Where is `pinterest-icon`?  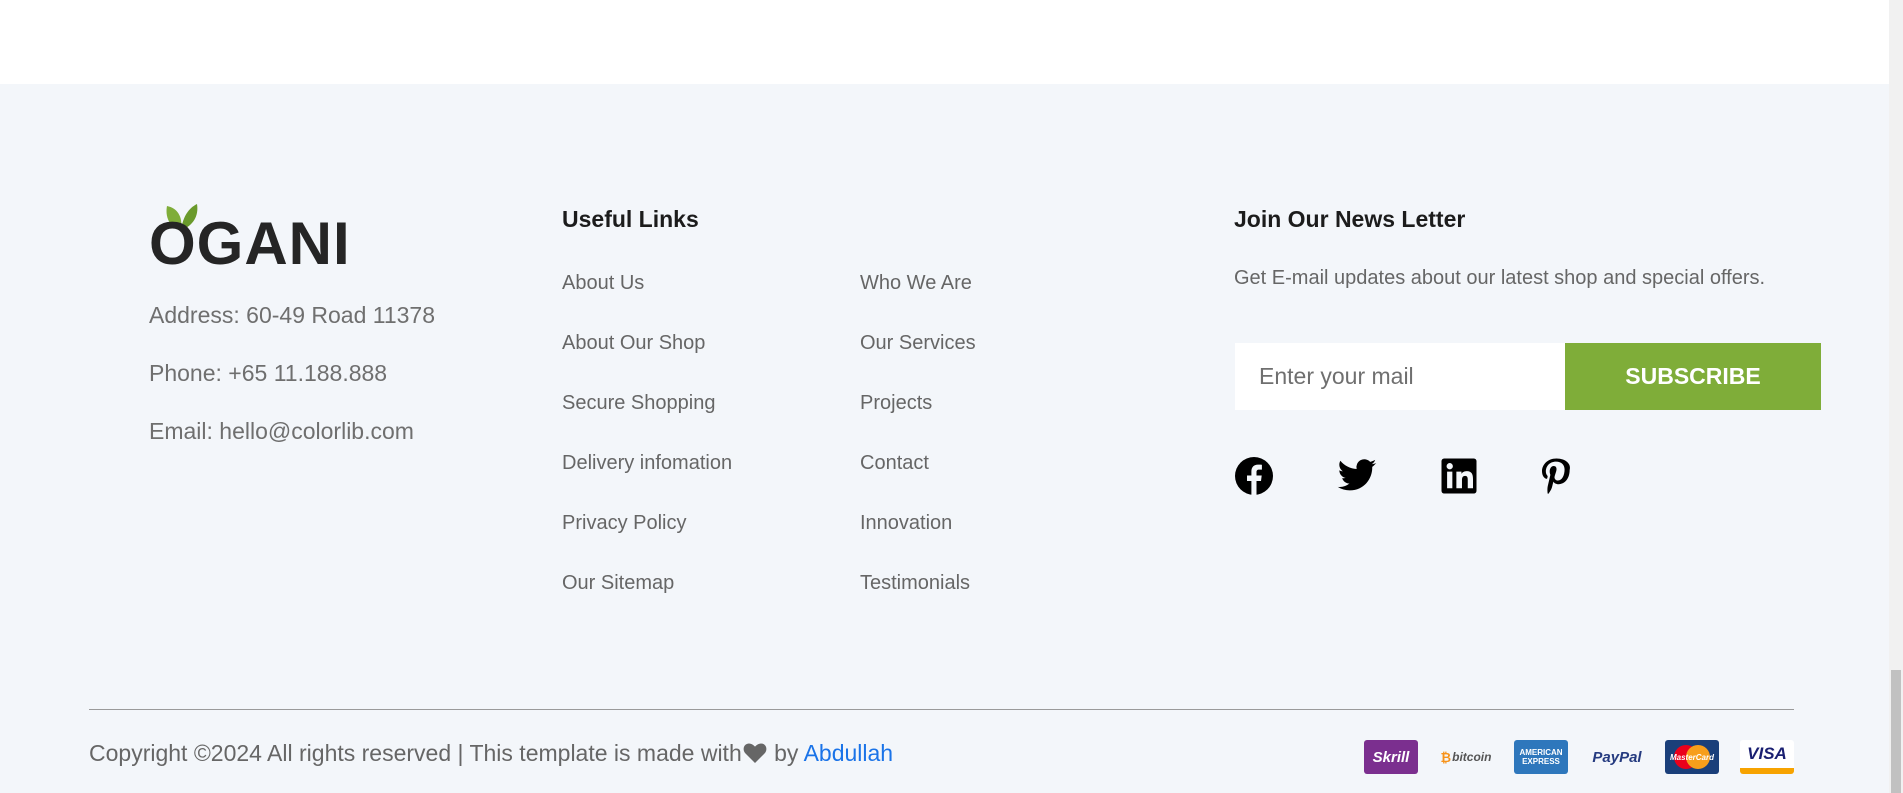 pinterest-icon is located at coordinates (1556, 476).